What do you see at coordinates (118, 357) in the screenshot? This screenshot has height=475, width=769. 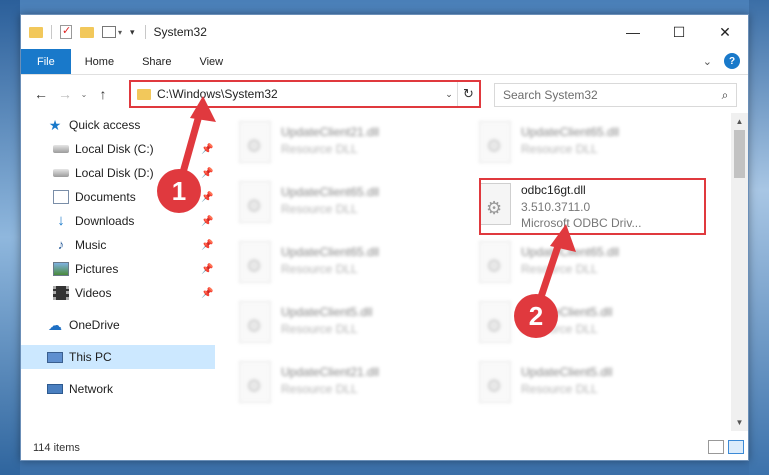 I see `sidebar-item-this-pc: This PC` at bounding box center [118, 357].